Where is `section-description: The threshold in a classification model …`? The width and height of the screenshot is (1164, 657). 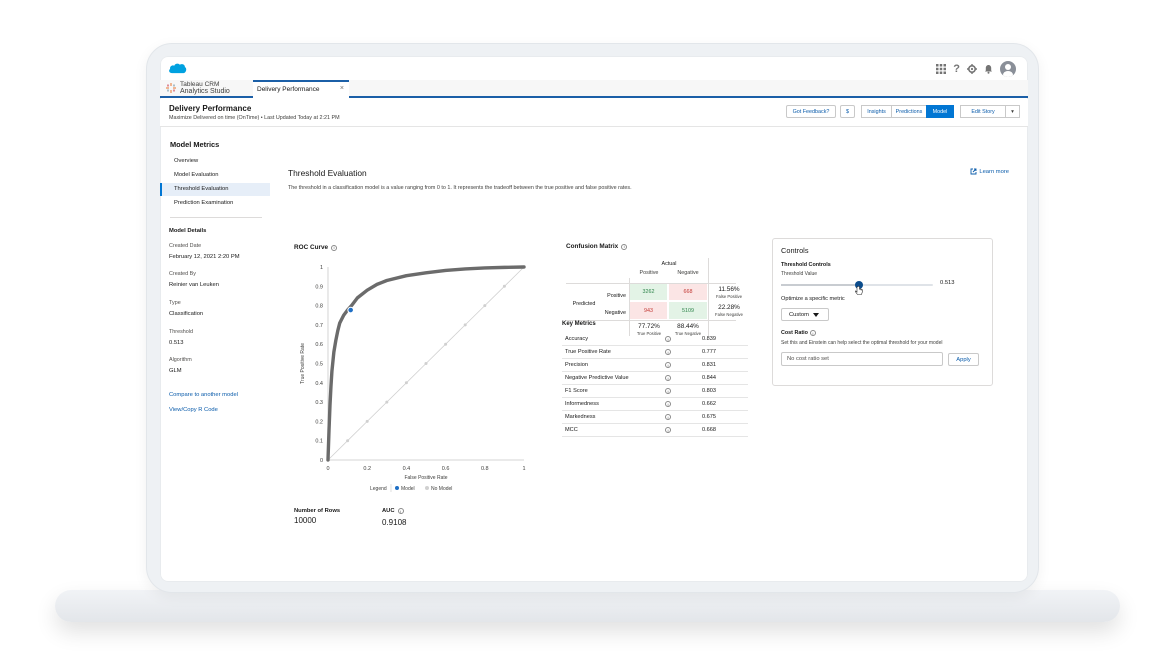
section-description: The threshold in a classification model … is located at coordinates (460, 188).